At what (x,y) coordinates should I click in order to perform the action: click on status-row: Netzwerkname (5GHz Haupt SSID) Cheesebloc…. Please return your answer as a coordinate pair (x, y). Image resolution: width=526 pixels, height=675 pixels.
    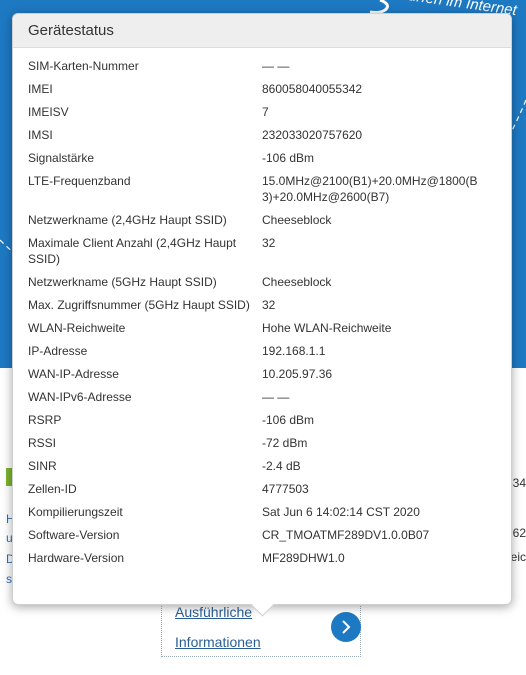
    Looking at the image, I should click on (262, 282).